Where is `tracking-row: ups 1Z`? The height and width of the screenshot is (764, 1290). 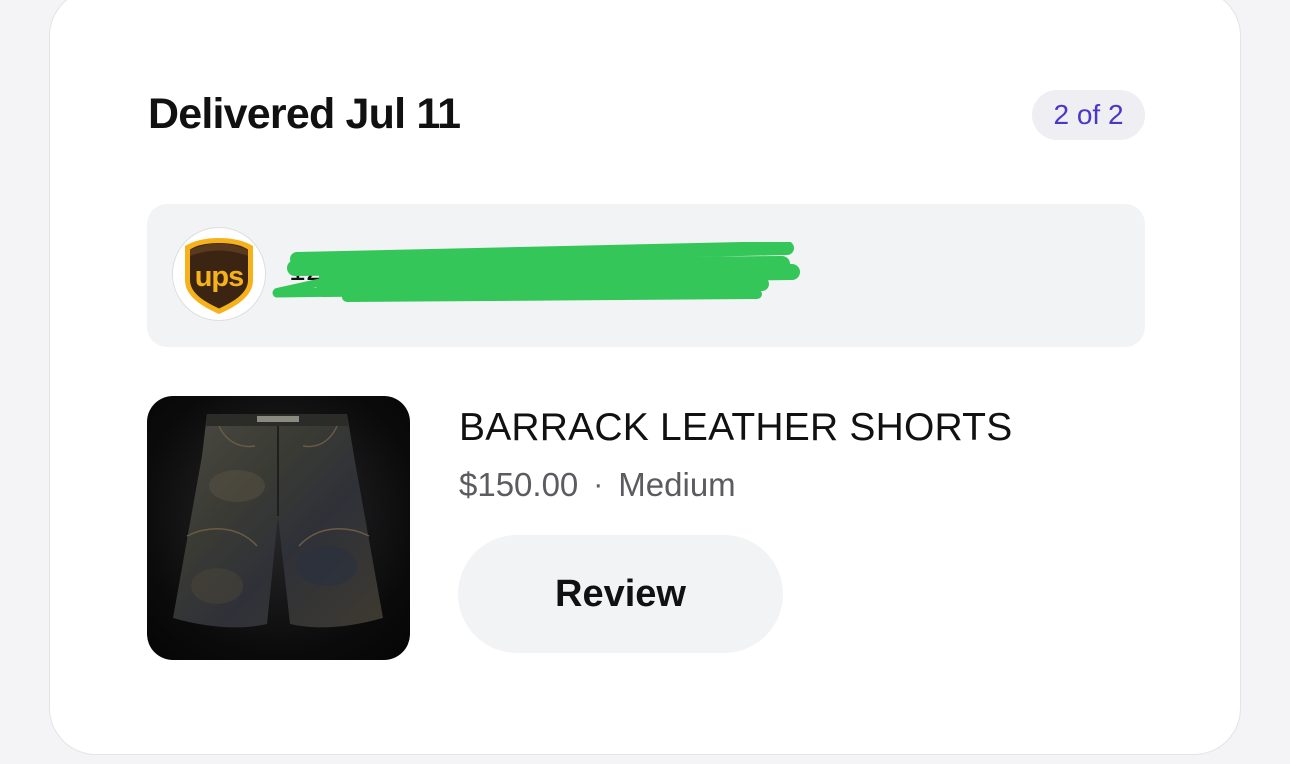 tracking-row: ups 1Z is located at coordinates (646, 275).